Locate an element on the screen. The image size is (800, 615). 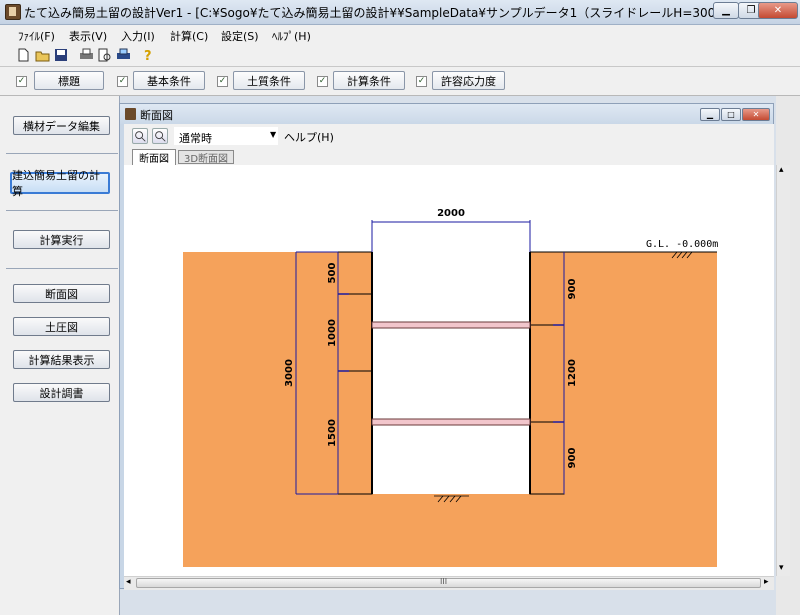
child-app-icon is located at coordinates (130, 114).